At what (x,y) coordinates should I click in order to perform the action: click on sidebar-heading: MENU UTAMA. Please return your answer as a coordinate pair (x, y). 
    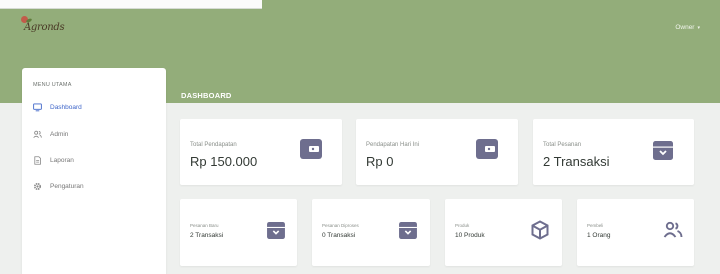
    Looking at the image, I should click on (52, 85).